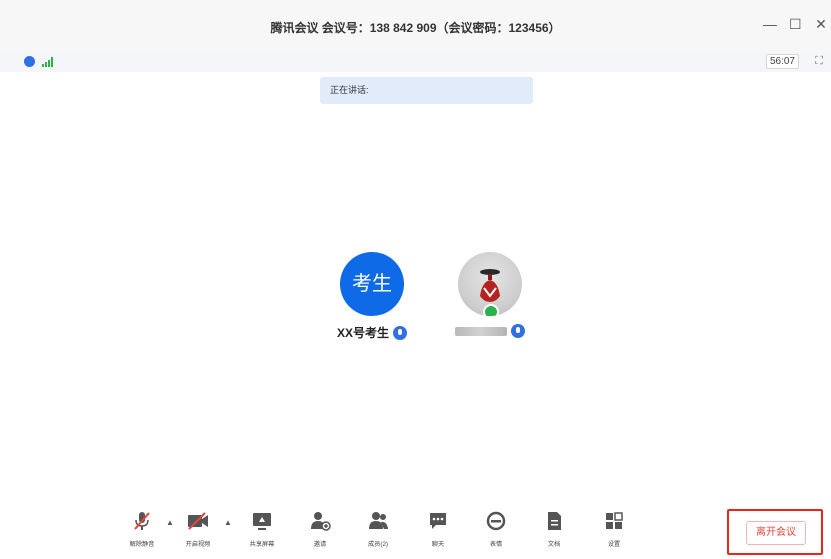 This screenshot has height=559, width=831. What do you see at coordinates (770, 24) in the screenshot?
I see `minimize-button: —` at bounding box center [770, 24].